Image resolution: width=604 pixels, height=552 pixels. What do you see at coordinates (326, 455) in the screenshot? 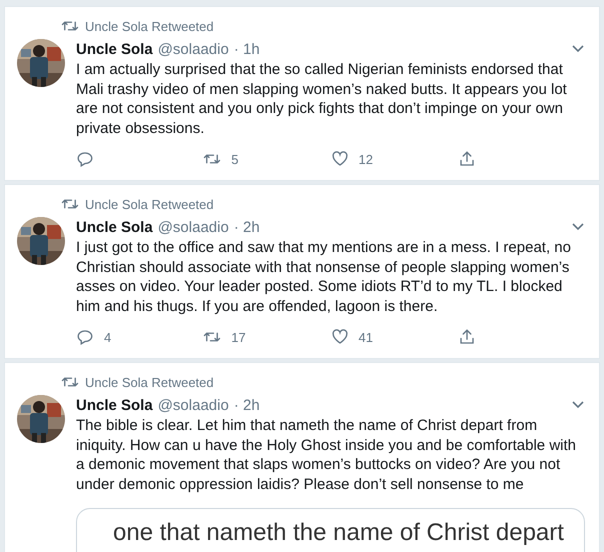
I see `tweet-text: The bible is clear. Let him that nameth the name of Christ depart from iniquity. How can u have the Holy Ghost inside you and be comfortable with a demonic movement that slaps women’s buttocks on video? Are you not under demonic oppression laidis? Please don’t sell nonsense to me` at bounding box center [326, 455].